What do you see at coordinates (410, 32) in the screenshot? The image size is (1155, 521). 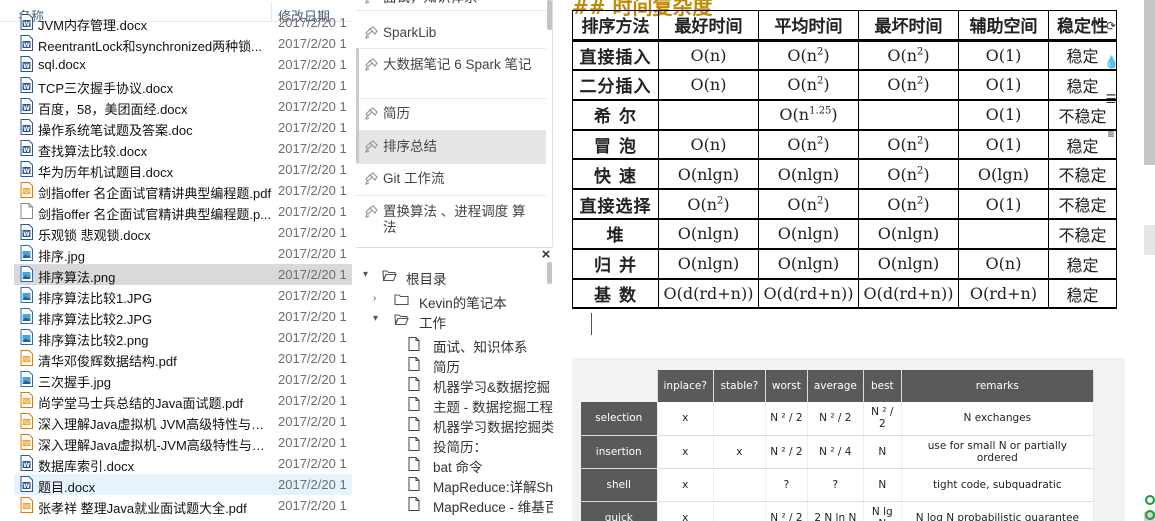 I see `note-title: SparkLib` at bounding box center [410, 32].